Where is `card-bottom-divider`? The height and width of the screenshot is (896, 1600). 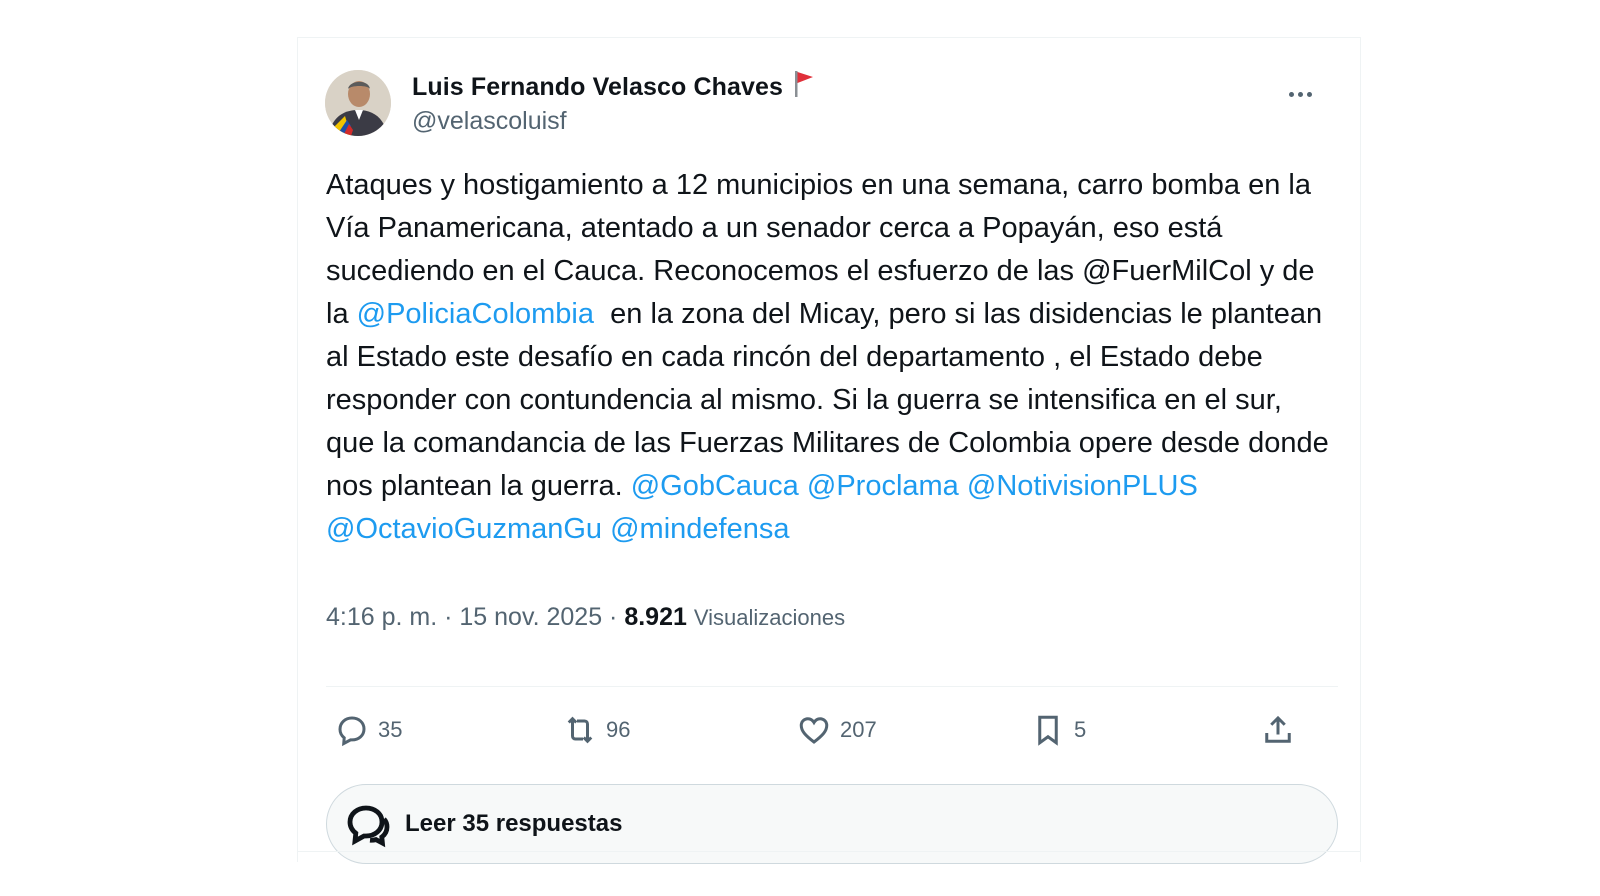
card-bottom-divider is located at coordinates (829, 851).